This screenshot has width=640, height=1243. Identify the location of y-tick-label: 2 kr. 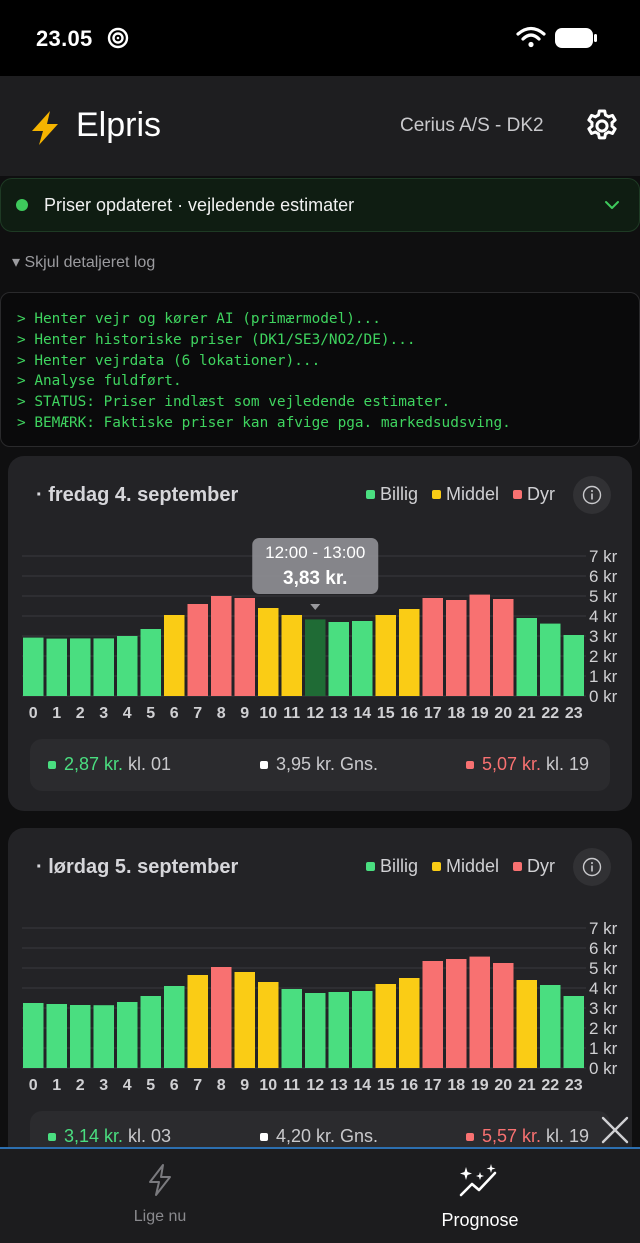
(603, 1028).